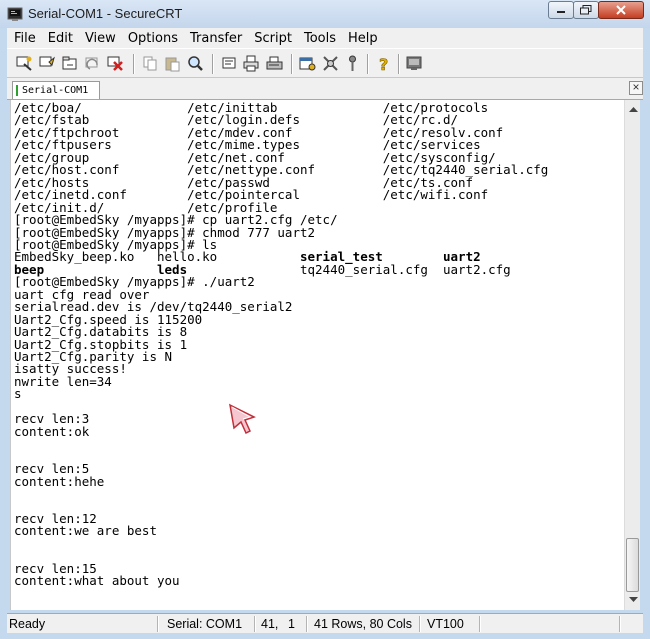  I want to click on terminal-text: content:ok, so click(52, 431).